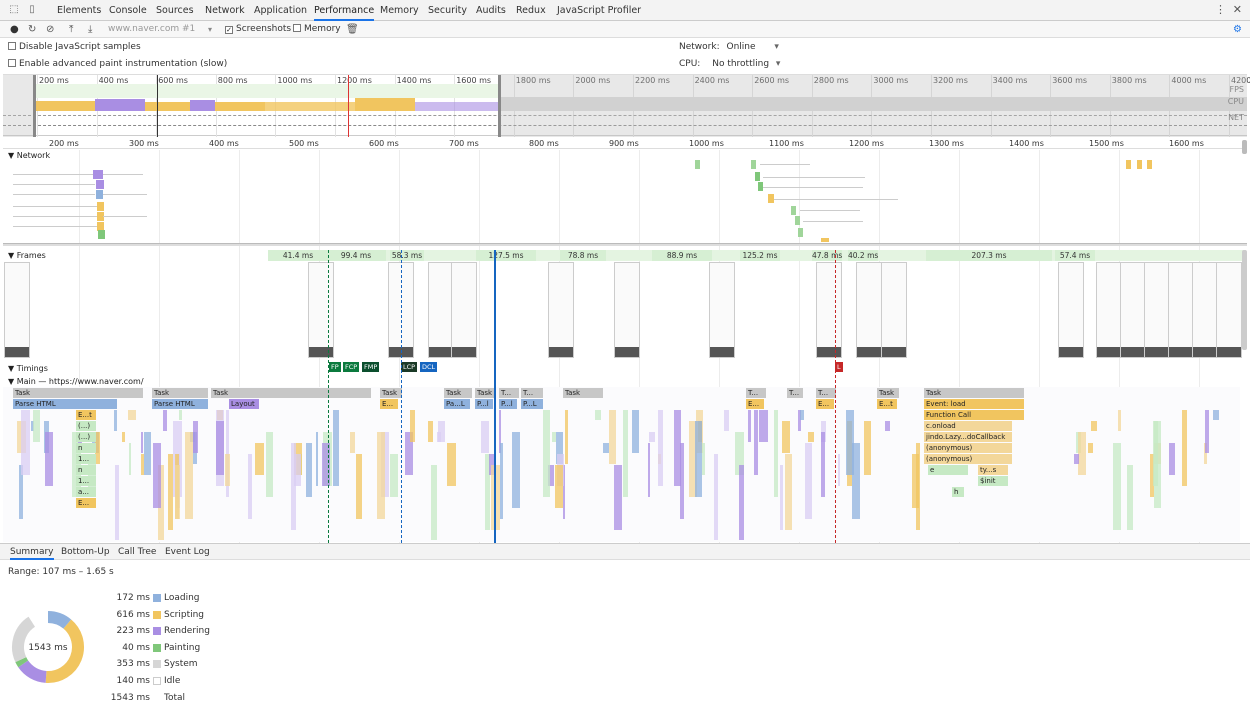  Describe the element at coordinates (175, 10) in the screenshot. I see `tab-sources: Sources` at that location.